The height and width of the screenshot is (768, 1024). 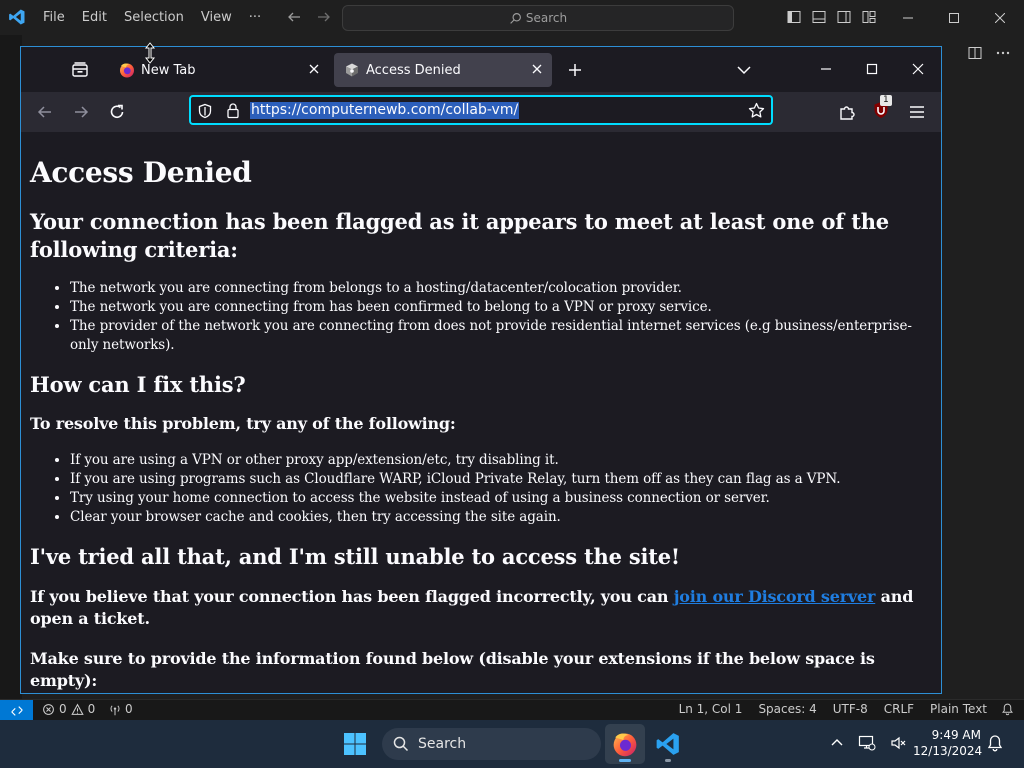 What do you see at coordinates (948, 743) in the screenshot?
I see `taskbar-clock: 9:49 AM 12/13/2024` at bounding box center [948, 743].